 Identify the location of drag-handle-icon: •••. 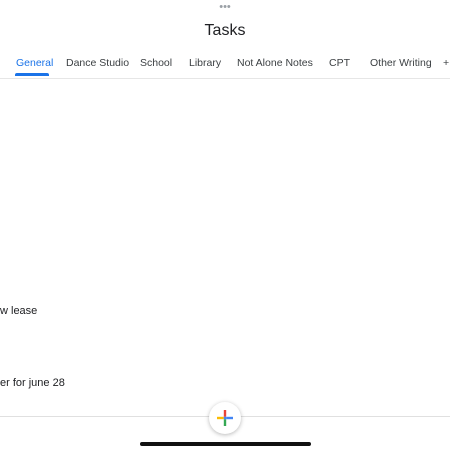
(225, 7).